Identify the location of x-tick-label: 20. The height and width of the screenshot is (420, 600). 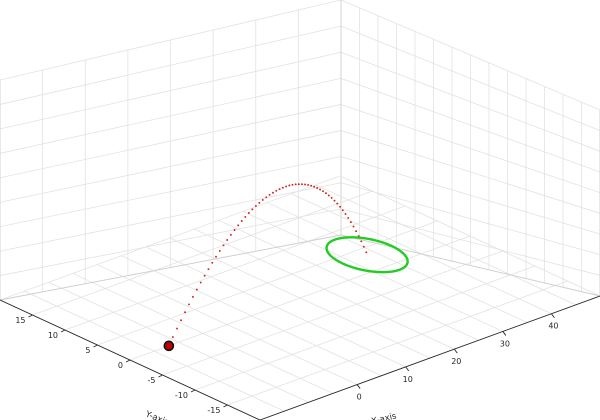
(456, 361).